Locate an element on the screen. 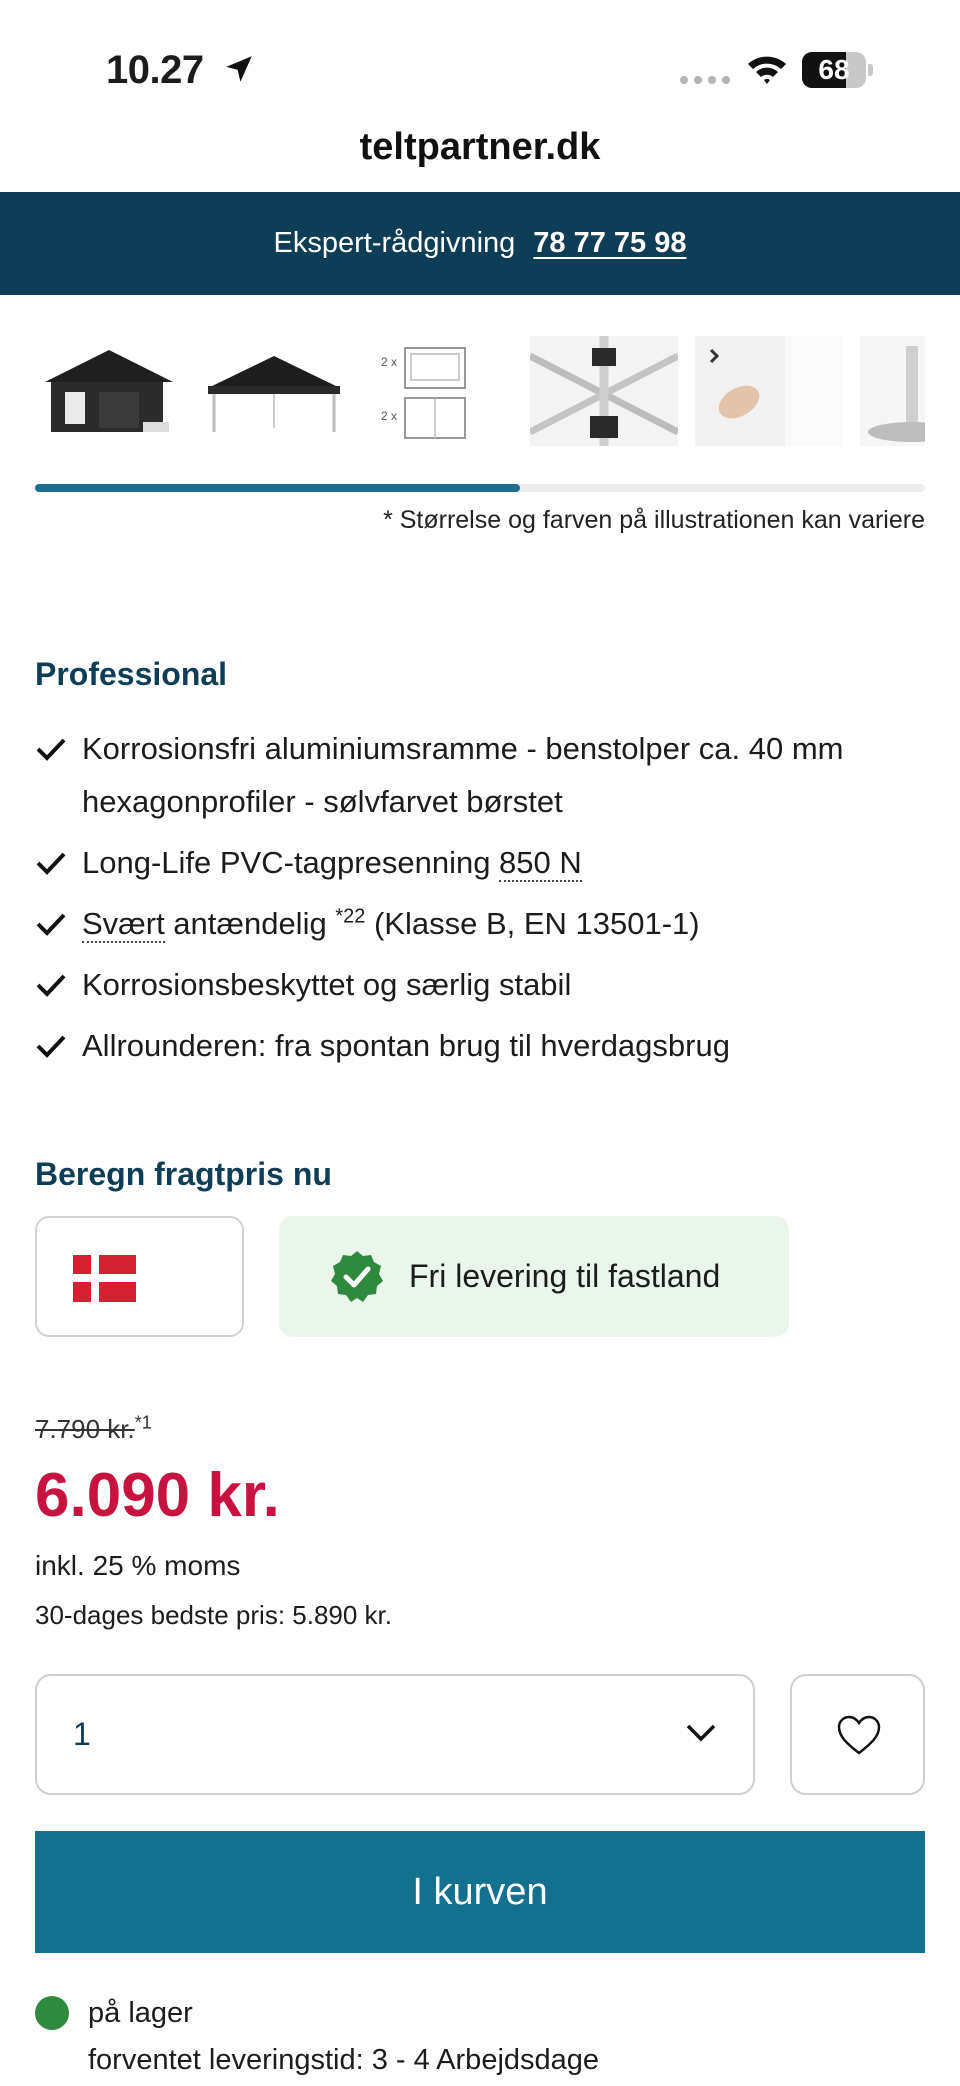  features-title: Professional is located at coordinates (131, 674).